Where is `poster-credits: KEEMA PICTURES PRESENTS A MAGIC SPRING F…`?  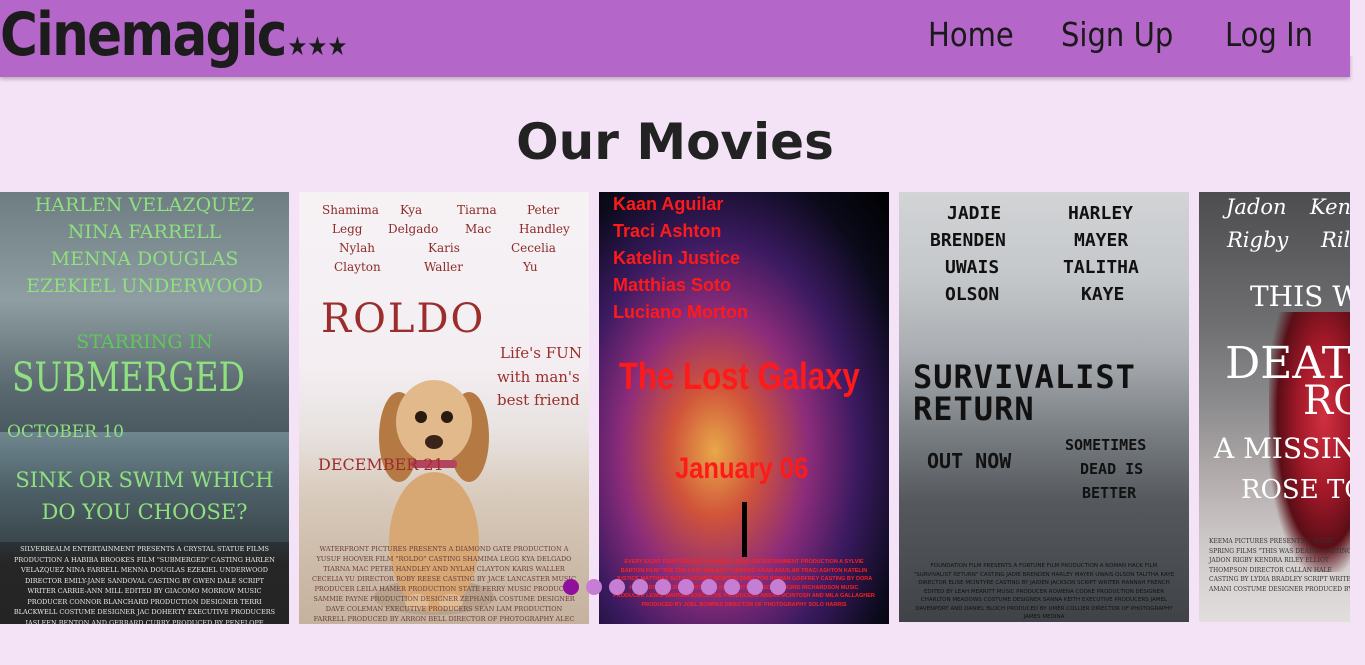 poster-credits: KEEMA PICTURES PRESENTS A MAGIC SPRING F… is located at coordinates (1279, 565).